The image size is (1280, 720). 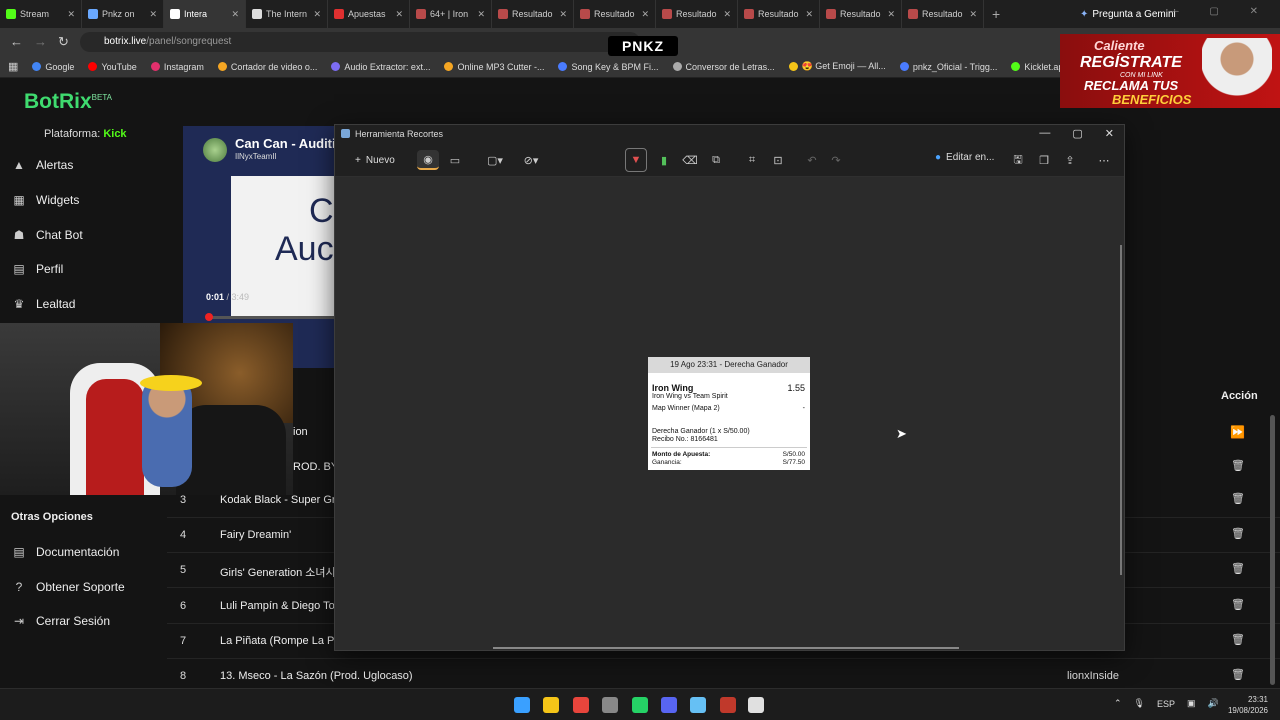 What do you see at coordinates (360, 42) in the screenshot?
I see `url-field: botrix.live/panel/songrequest` at bounding box center [360, 42].